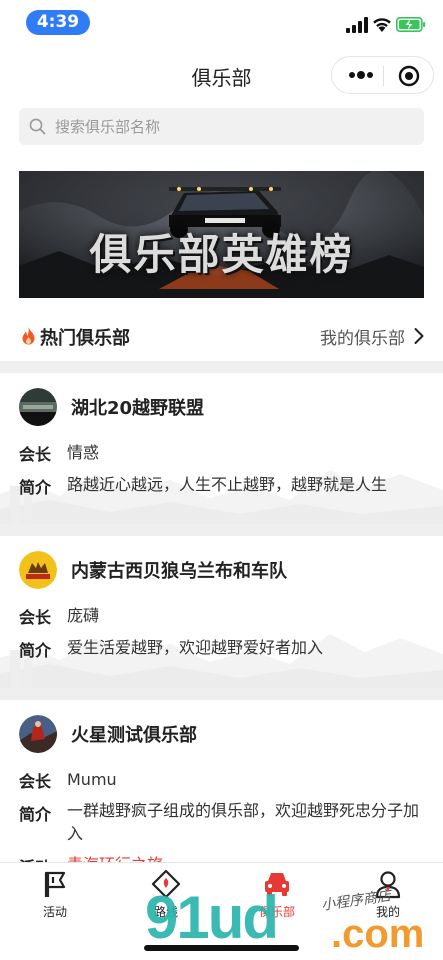 The image size is (443, 960). Describe the element at coordinates (419, 336) in the screenshot. I see `chevron-right-icon` at that location.